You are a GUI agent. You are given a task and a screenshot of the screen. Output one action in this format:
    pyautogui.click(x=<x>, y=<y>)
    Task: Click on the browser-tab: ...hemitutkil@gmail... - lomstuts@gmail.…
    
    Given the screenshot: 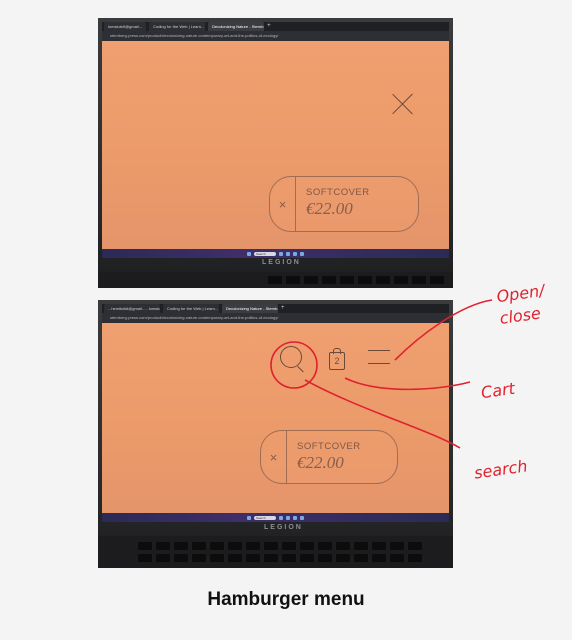 What is the action you would take?
    pyautogui.click(x=132, y=308)
    